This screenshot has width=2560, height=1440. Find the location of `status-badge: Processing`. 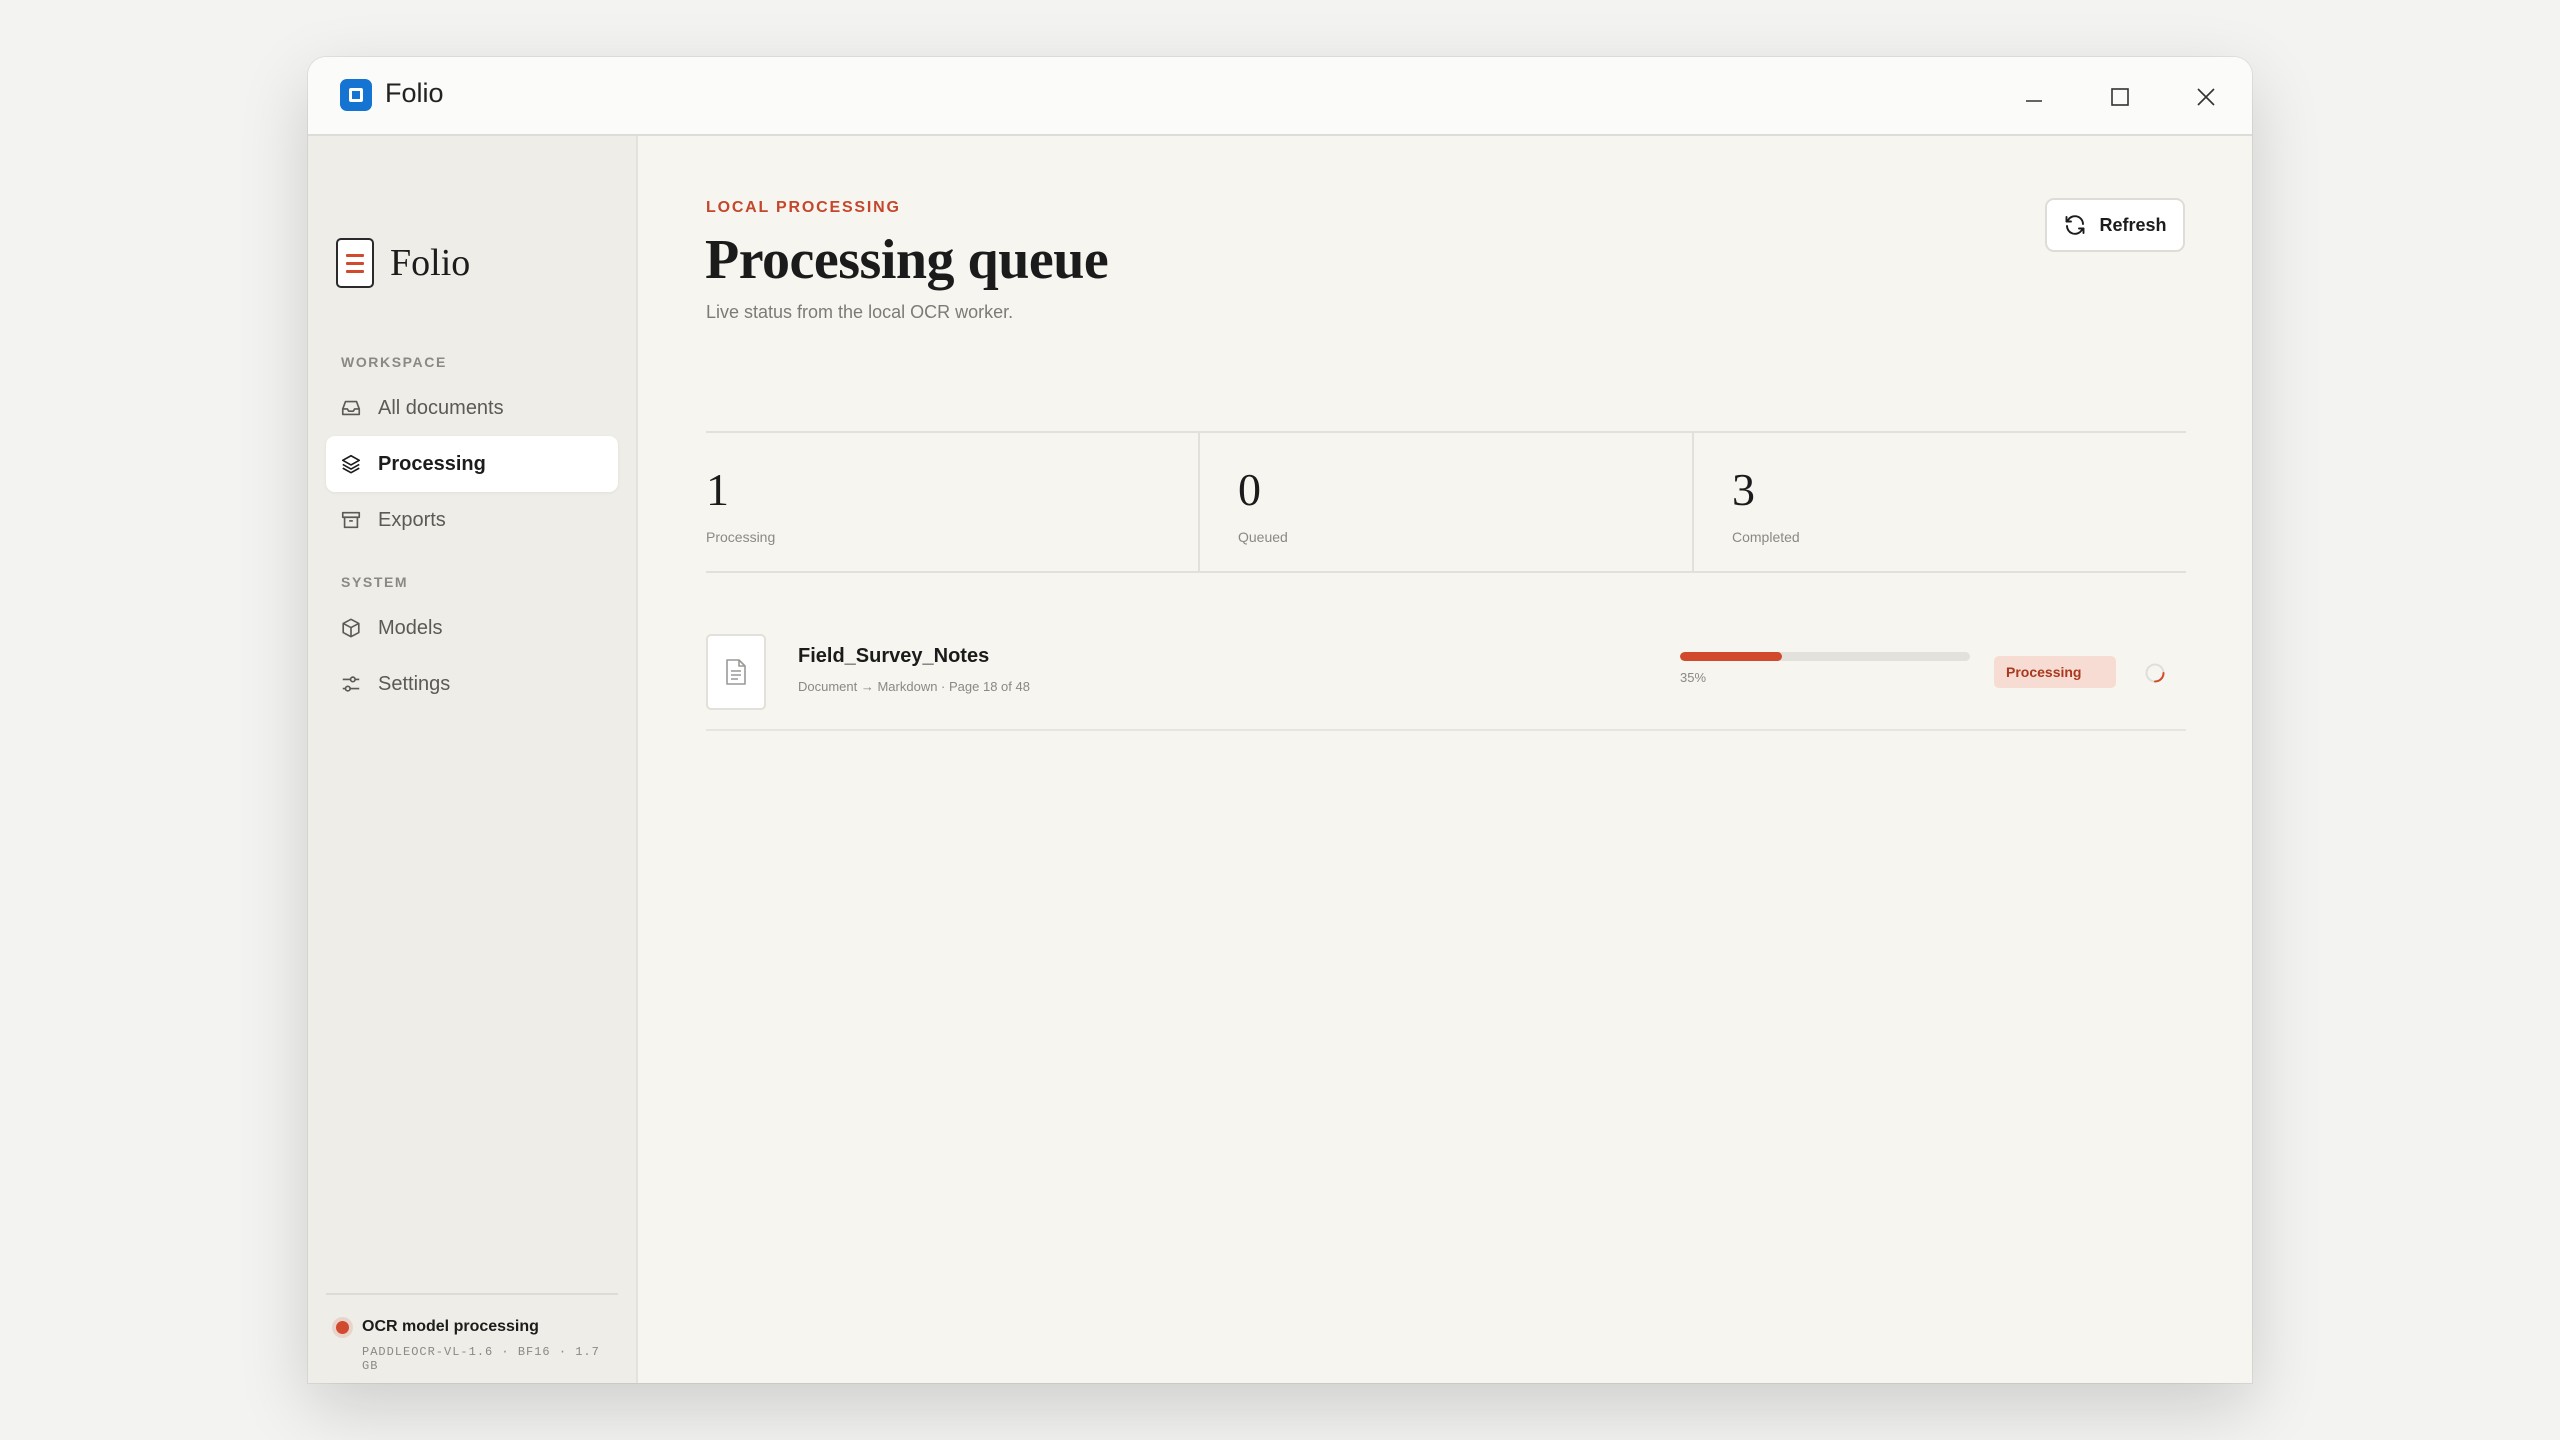

status-badge: Processing is located at coordinates (2055, 672).